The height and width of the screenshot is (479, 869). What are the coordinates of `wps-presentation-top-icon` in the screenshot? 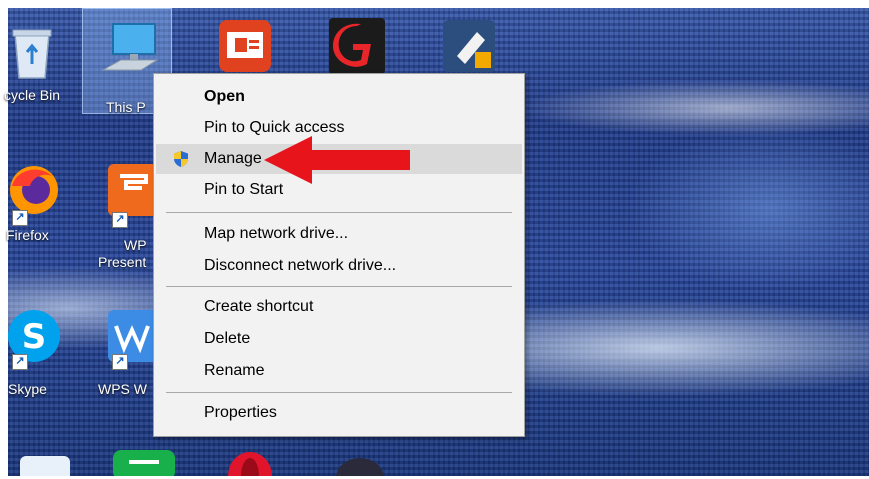 It's located at (244, 46).